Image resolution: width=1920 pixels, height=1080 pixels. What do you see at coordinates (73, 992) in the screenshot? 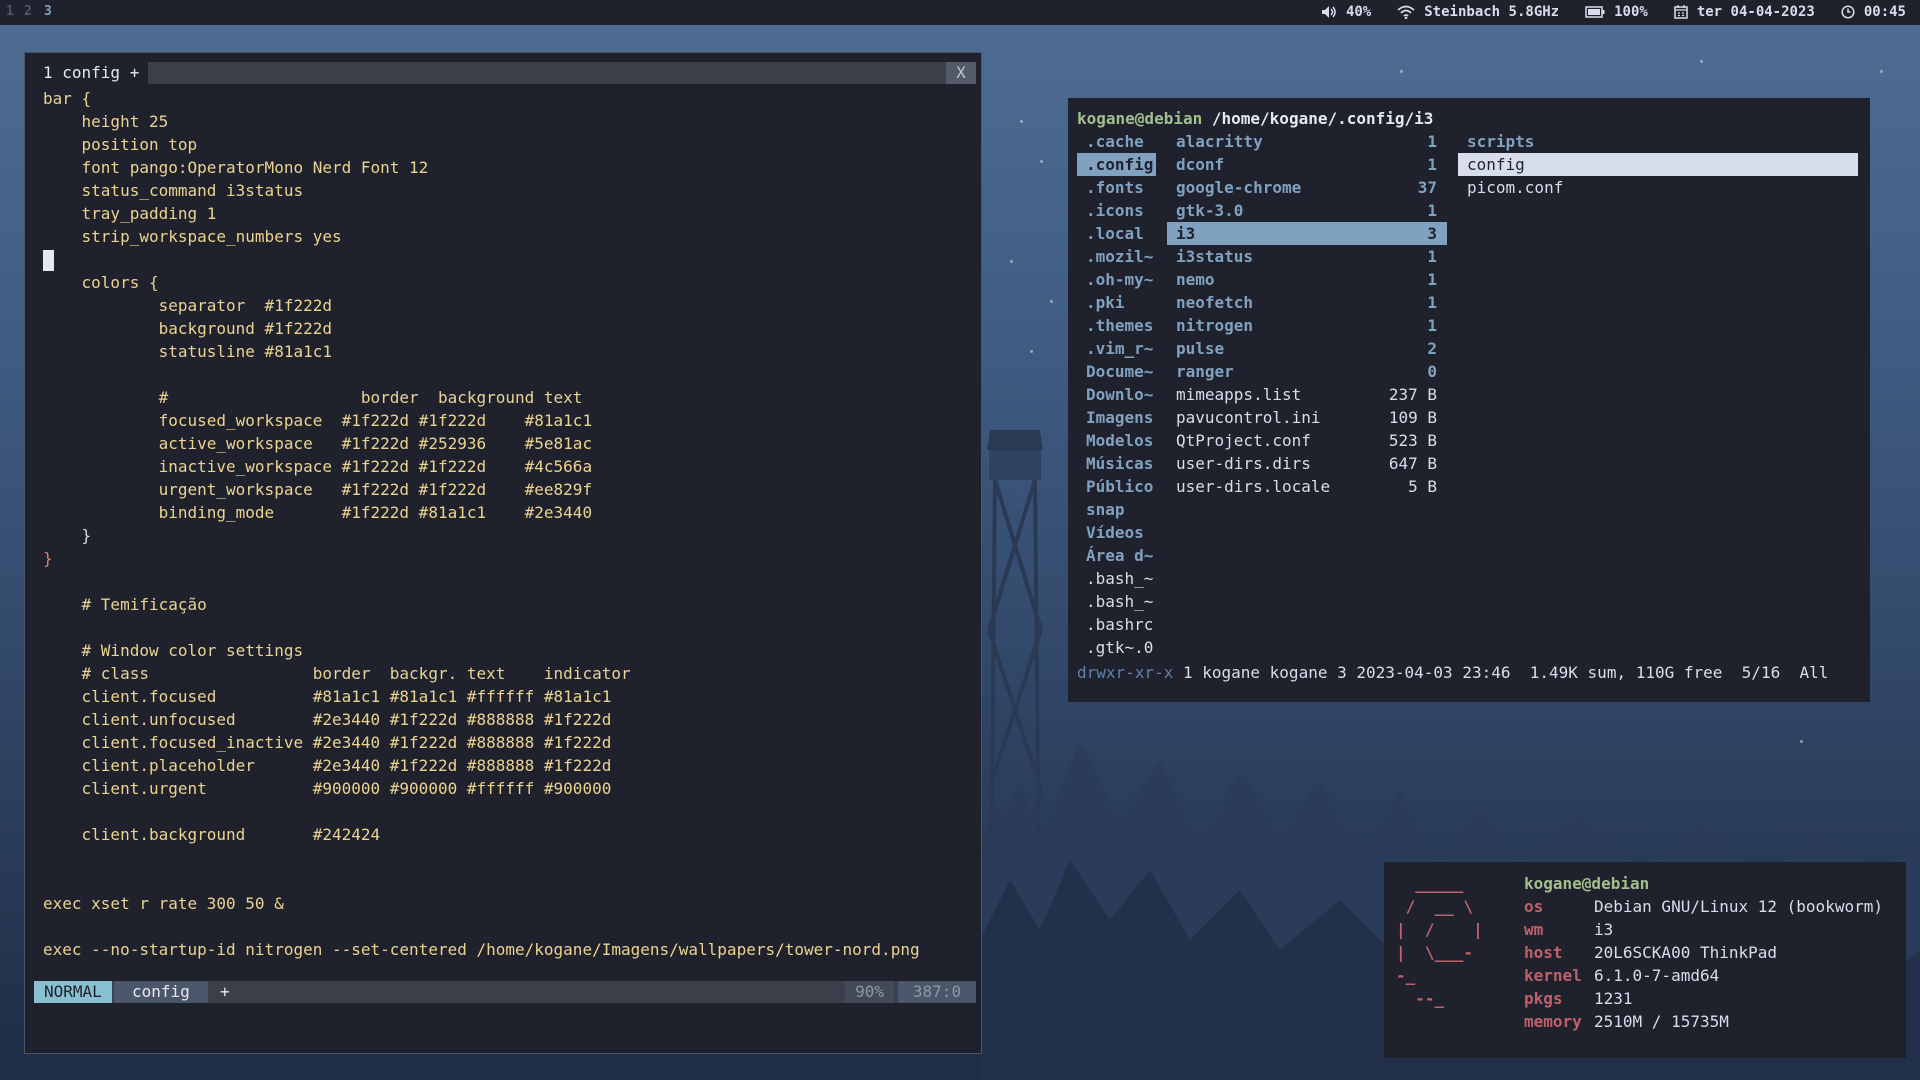
I see `mode-indicator: NORMAL` at bounding box center [73, 992].